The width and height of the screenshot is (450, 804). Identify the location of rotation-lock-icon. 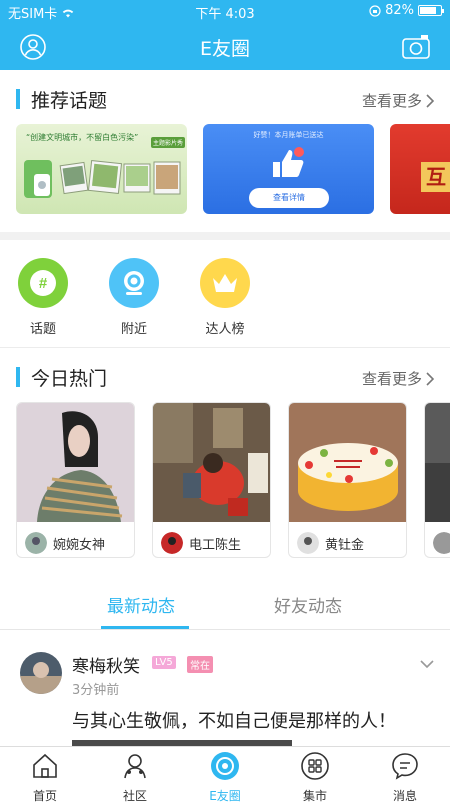
(375, 10).